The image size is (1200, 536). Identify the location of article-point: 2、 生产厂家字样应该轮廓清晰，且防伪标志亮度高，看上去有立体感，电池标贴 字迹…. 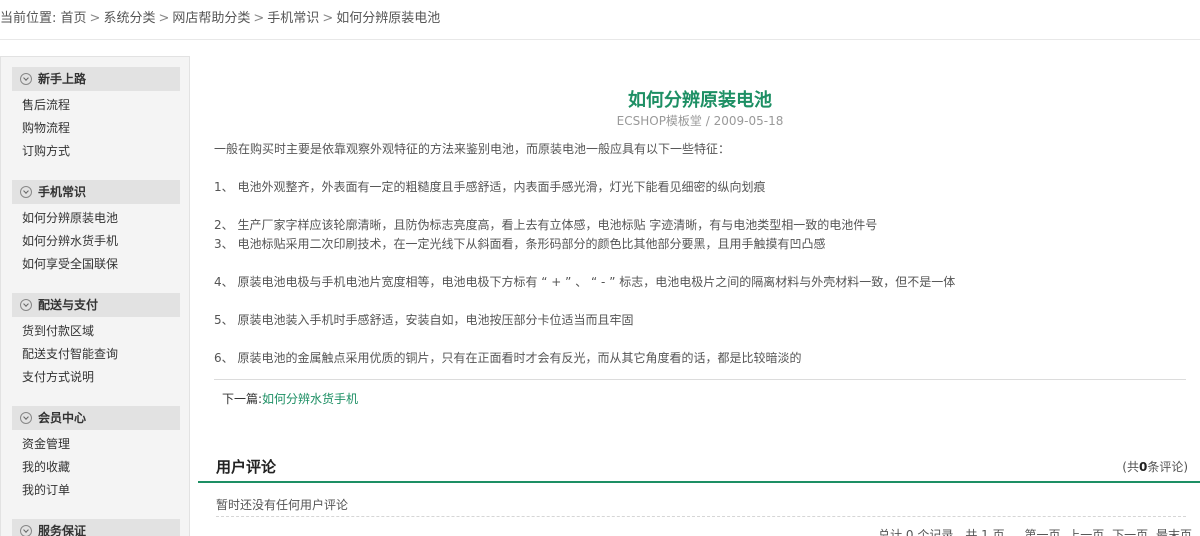
(546, 225).